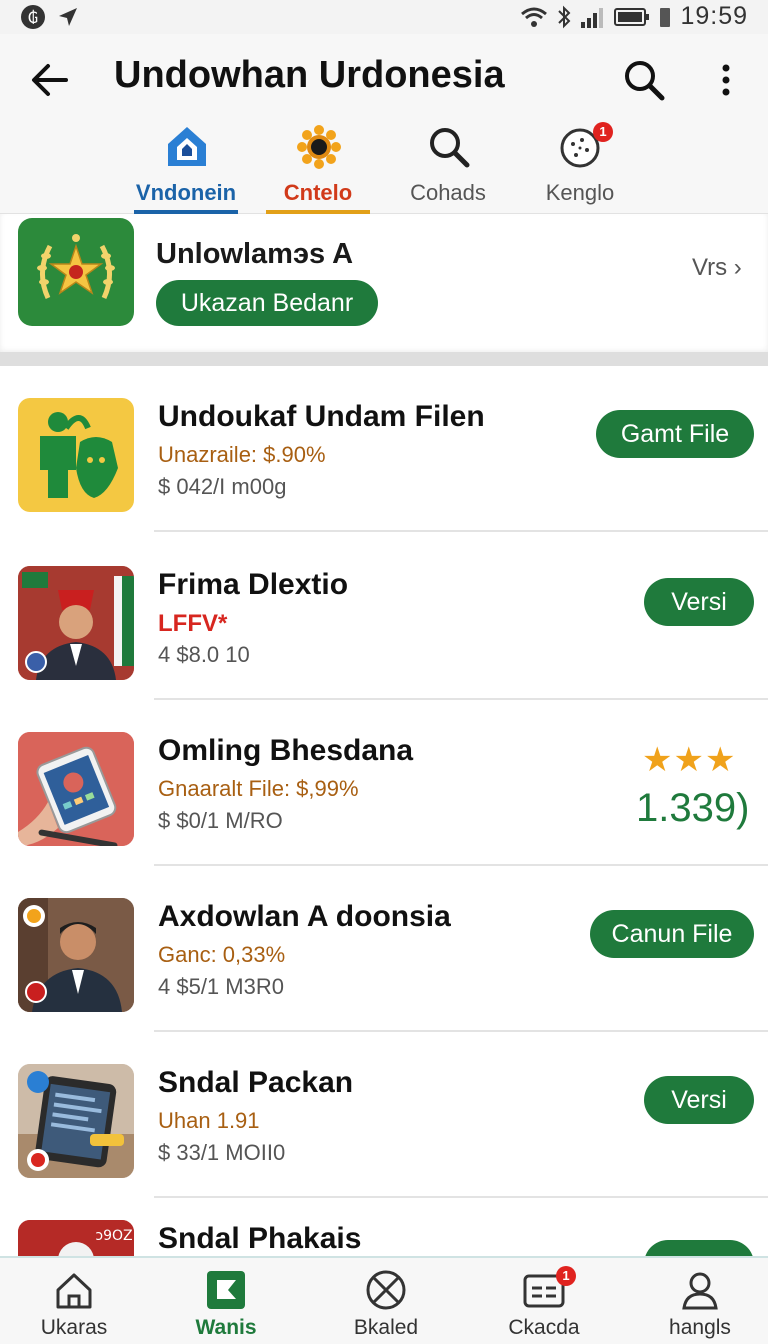 This screenshot has width=768, height=1344. Describe the element at coordinates (186, 192) in the screenshot. I see `tab-label: Vndonein` at that location.